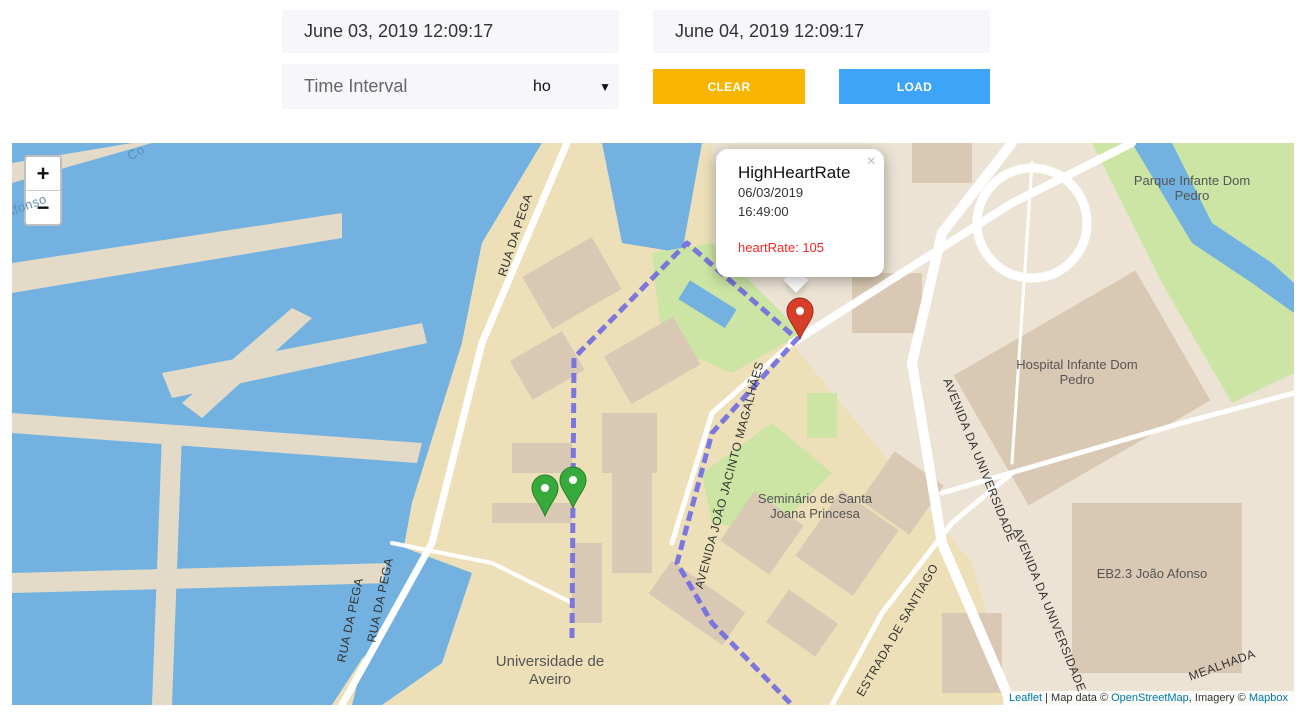 The image size is (1306, 715). Describe the element at coordinates (1192, 188) in the screenshot. I see `park-label: Parque Infante Dom Pedro` at that location.